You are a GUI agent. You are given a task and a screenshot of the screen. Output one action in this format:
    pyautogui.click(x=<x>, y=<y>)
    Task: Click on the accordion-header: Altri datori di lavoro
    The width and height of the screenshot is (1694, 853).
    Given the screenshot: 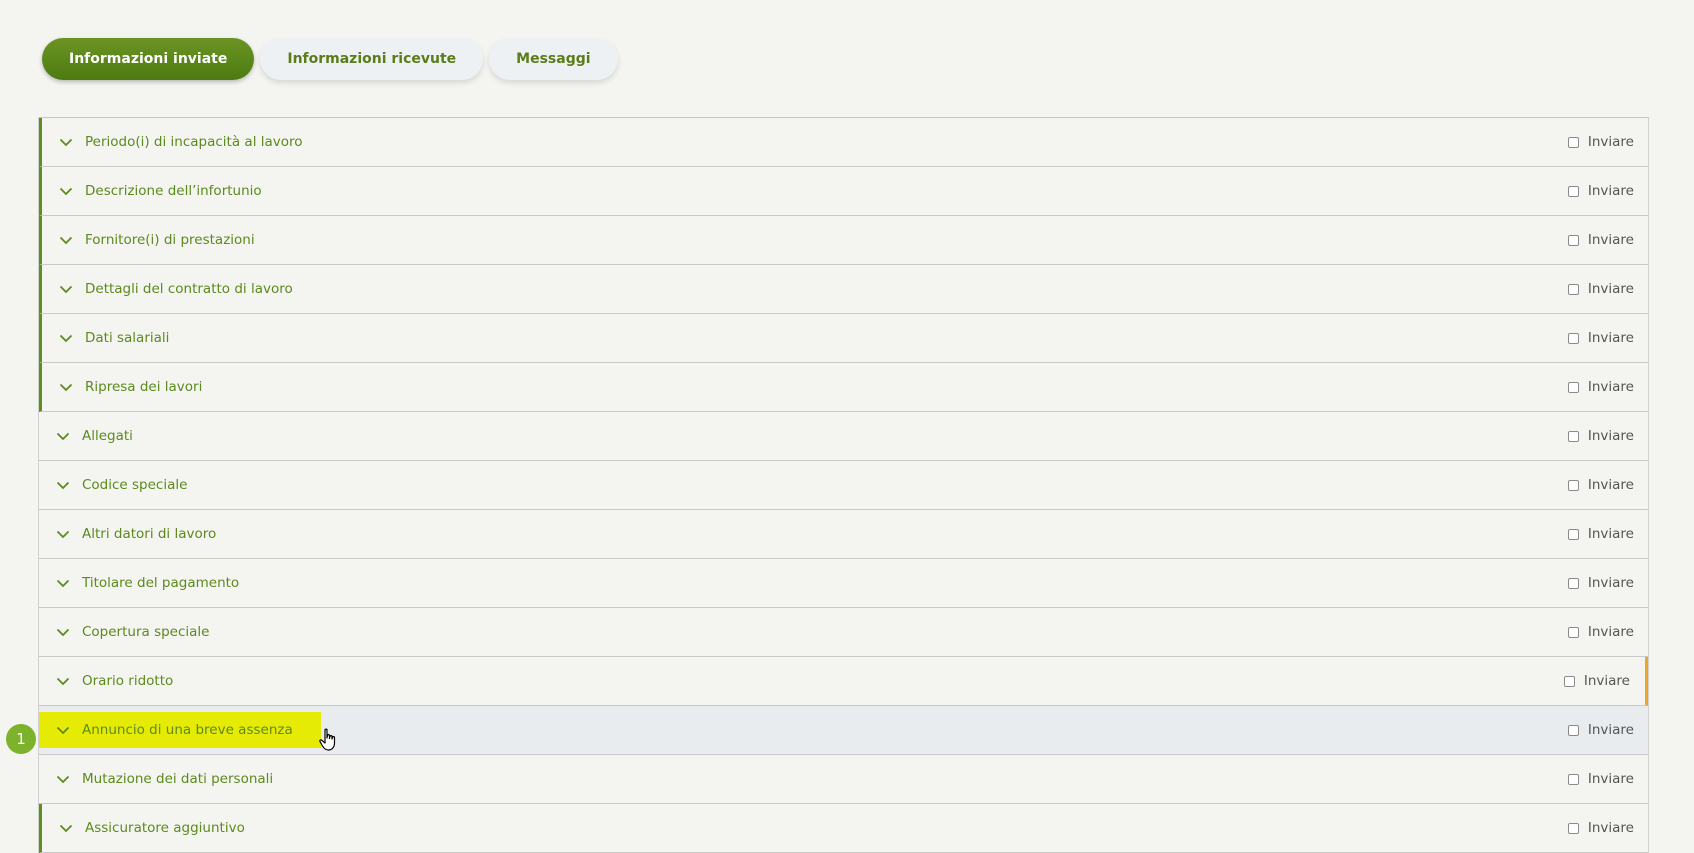 What is the action you would take?
    pyautogui.click(x=141, y=534)
    